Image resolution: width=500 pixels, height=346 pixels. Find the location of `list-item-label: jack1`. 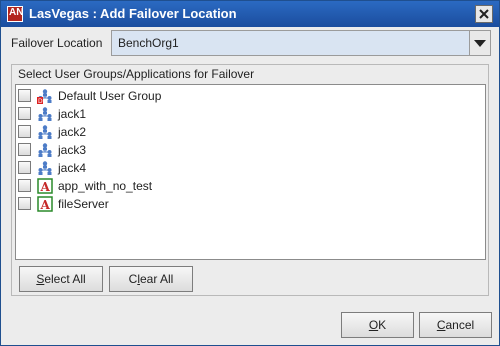

list-item-label: jack1 is located at coordinates (72, 114).